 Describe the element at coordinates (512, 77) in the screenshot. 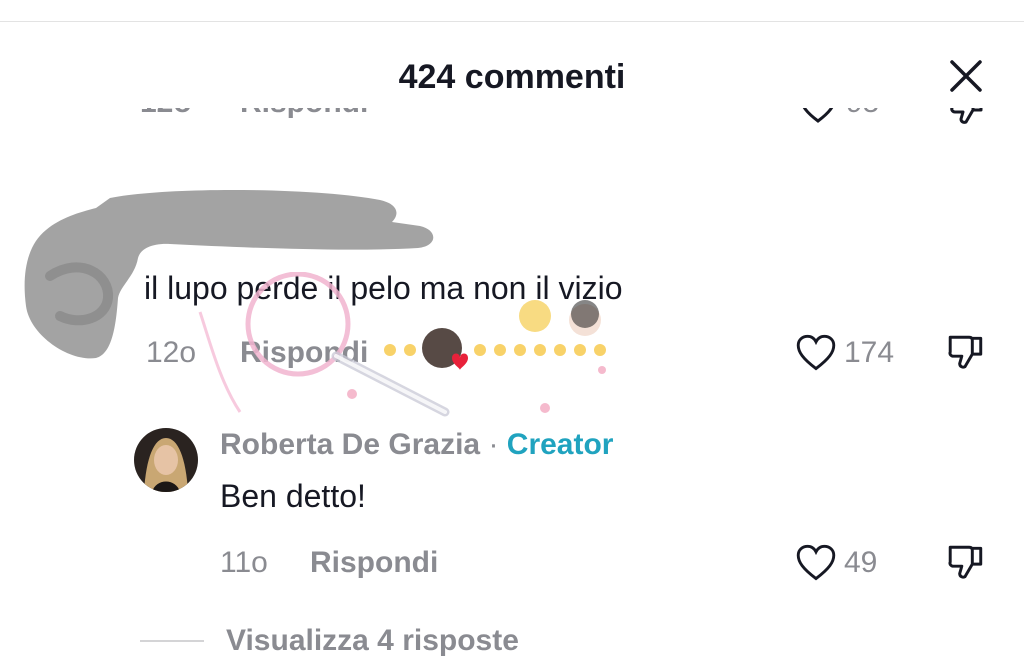

I see `comments-count-title: 424 commenti` at that location.